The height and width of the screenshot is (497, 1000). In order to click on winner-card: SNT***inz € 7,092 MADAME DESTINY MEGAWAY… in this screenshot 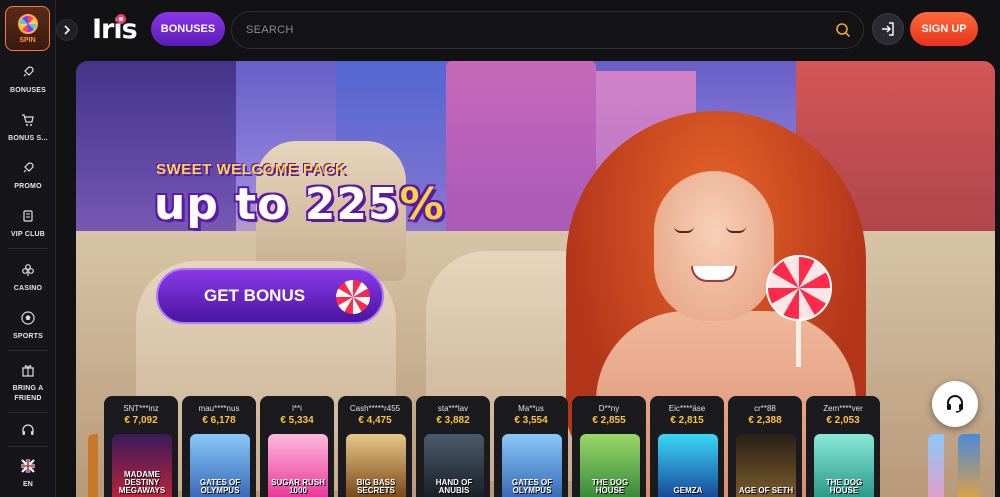, I will do `click(141, 446)`.